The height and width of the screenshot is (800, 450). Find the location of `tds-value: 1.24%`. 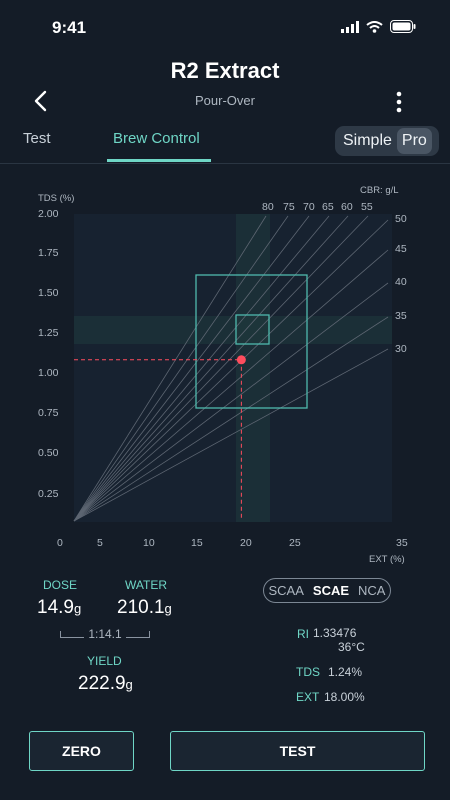

tds-value: 1.24% is located at coordinates (345, 672).